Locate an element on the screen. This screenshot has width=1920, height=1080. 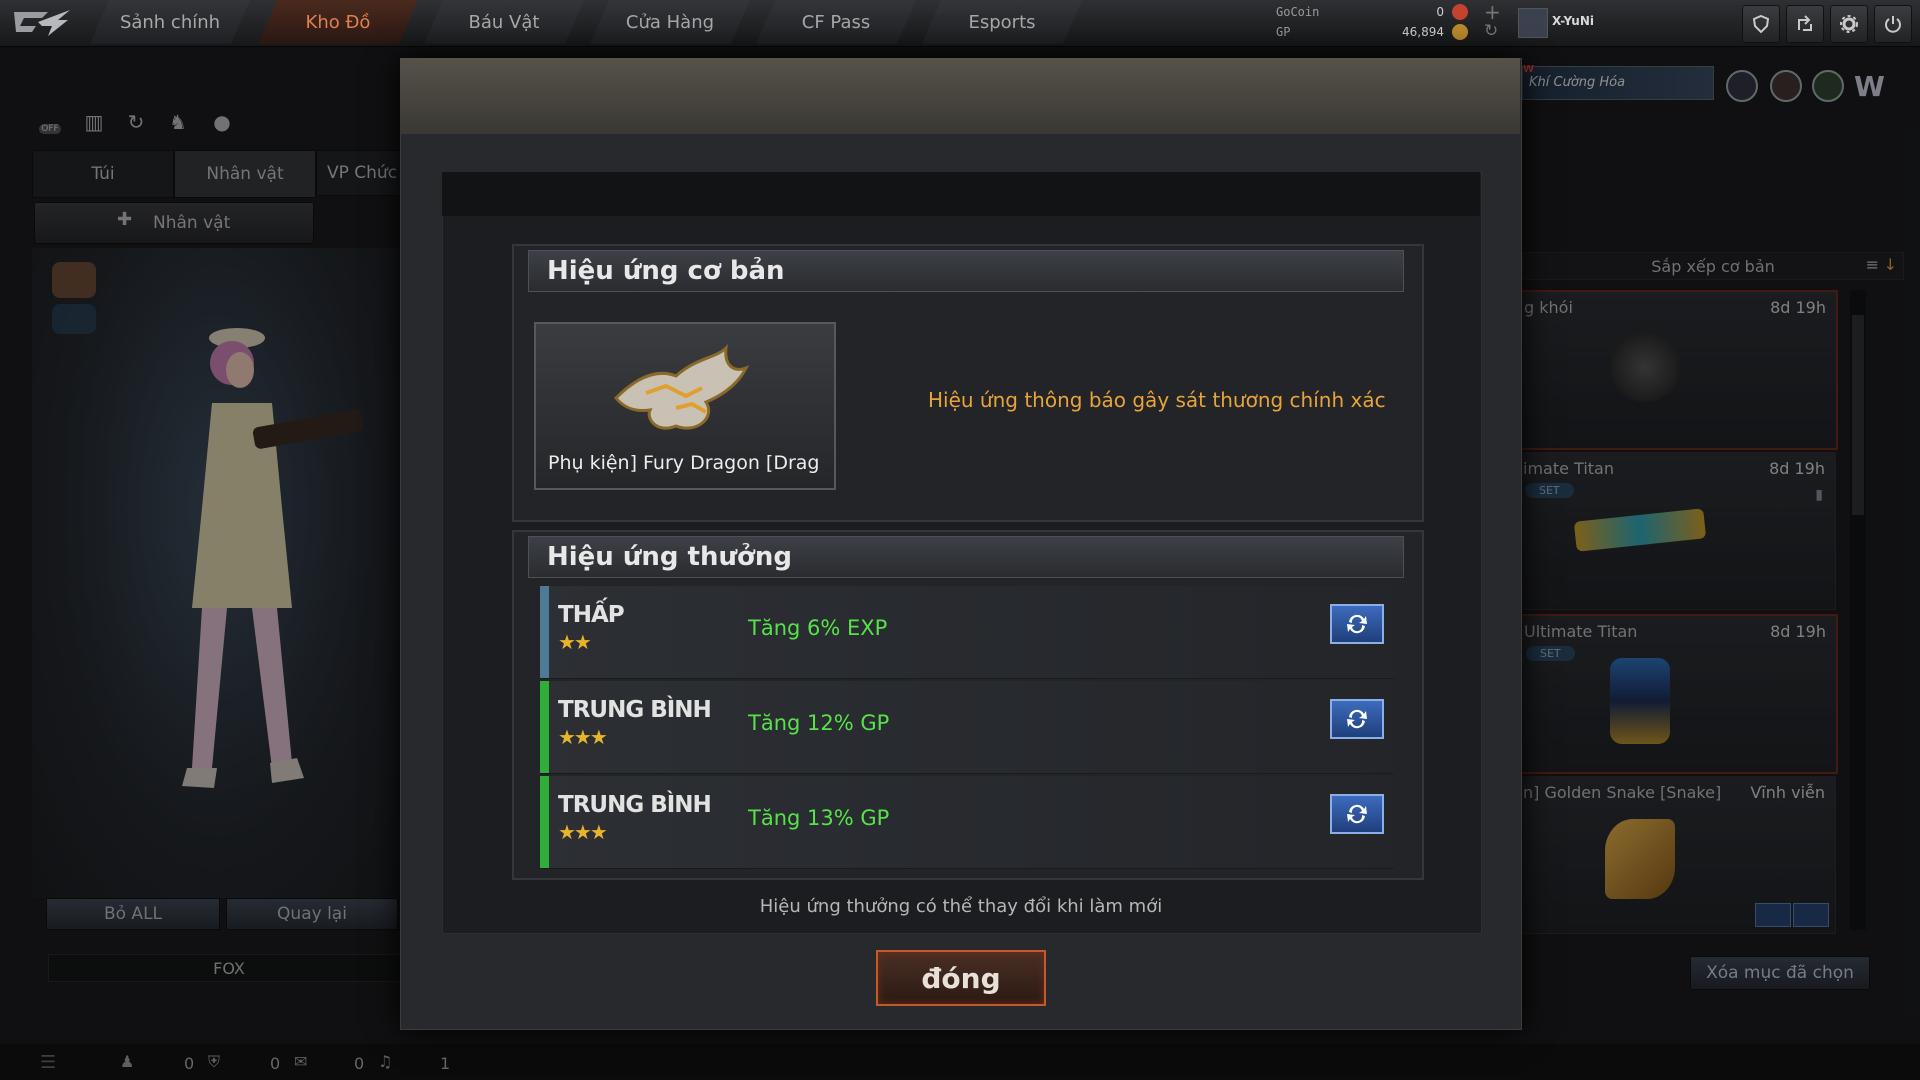
reward-text: Tăng 13% GP is located at coordinates (819, 818).